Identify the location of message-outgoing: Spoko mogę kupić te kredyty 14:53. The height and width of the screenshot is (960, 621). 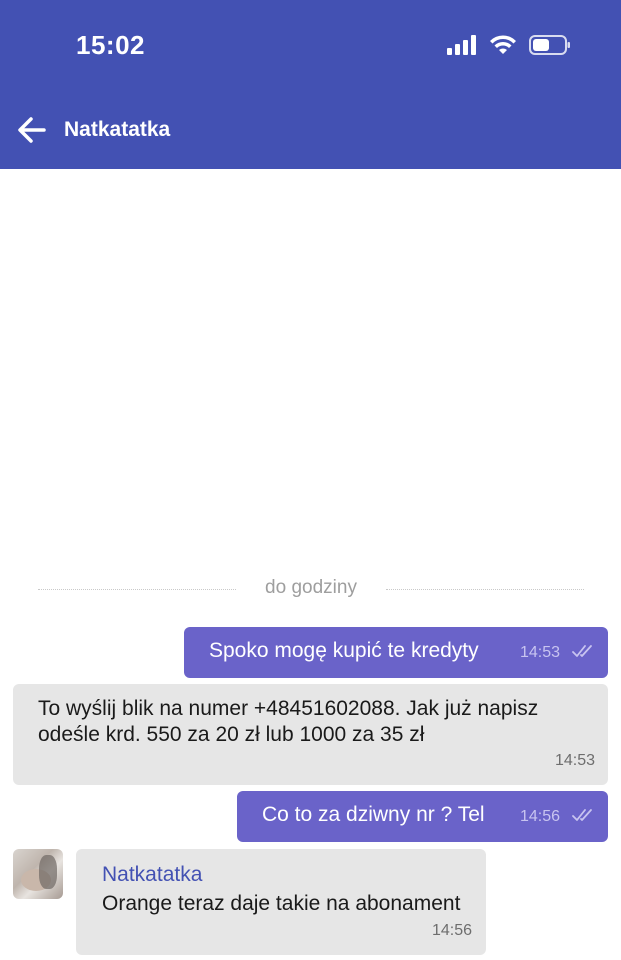
(396, 652).